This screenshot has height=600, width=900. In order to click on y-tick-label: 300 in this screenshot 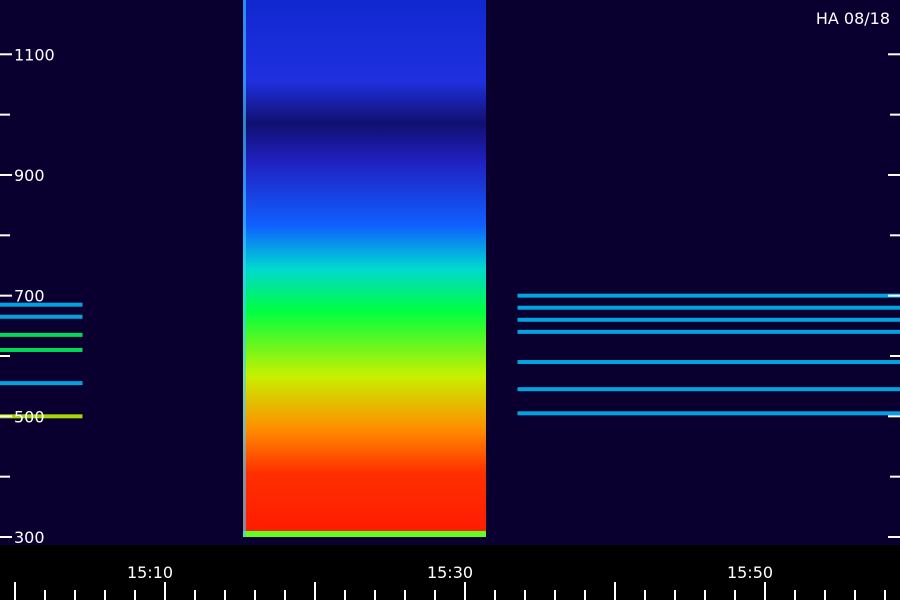, I will do `click(29, 537)`.